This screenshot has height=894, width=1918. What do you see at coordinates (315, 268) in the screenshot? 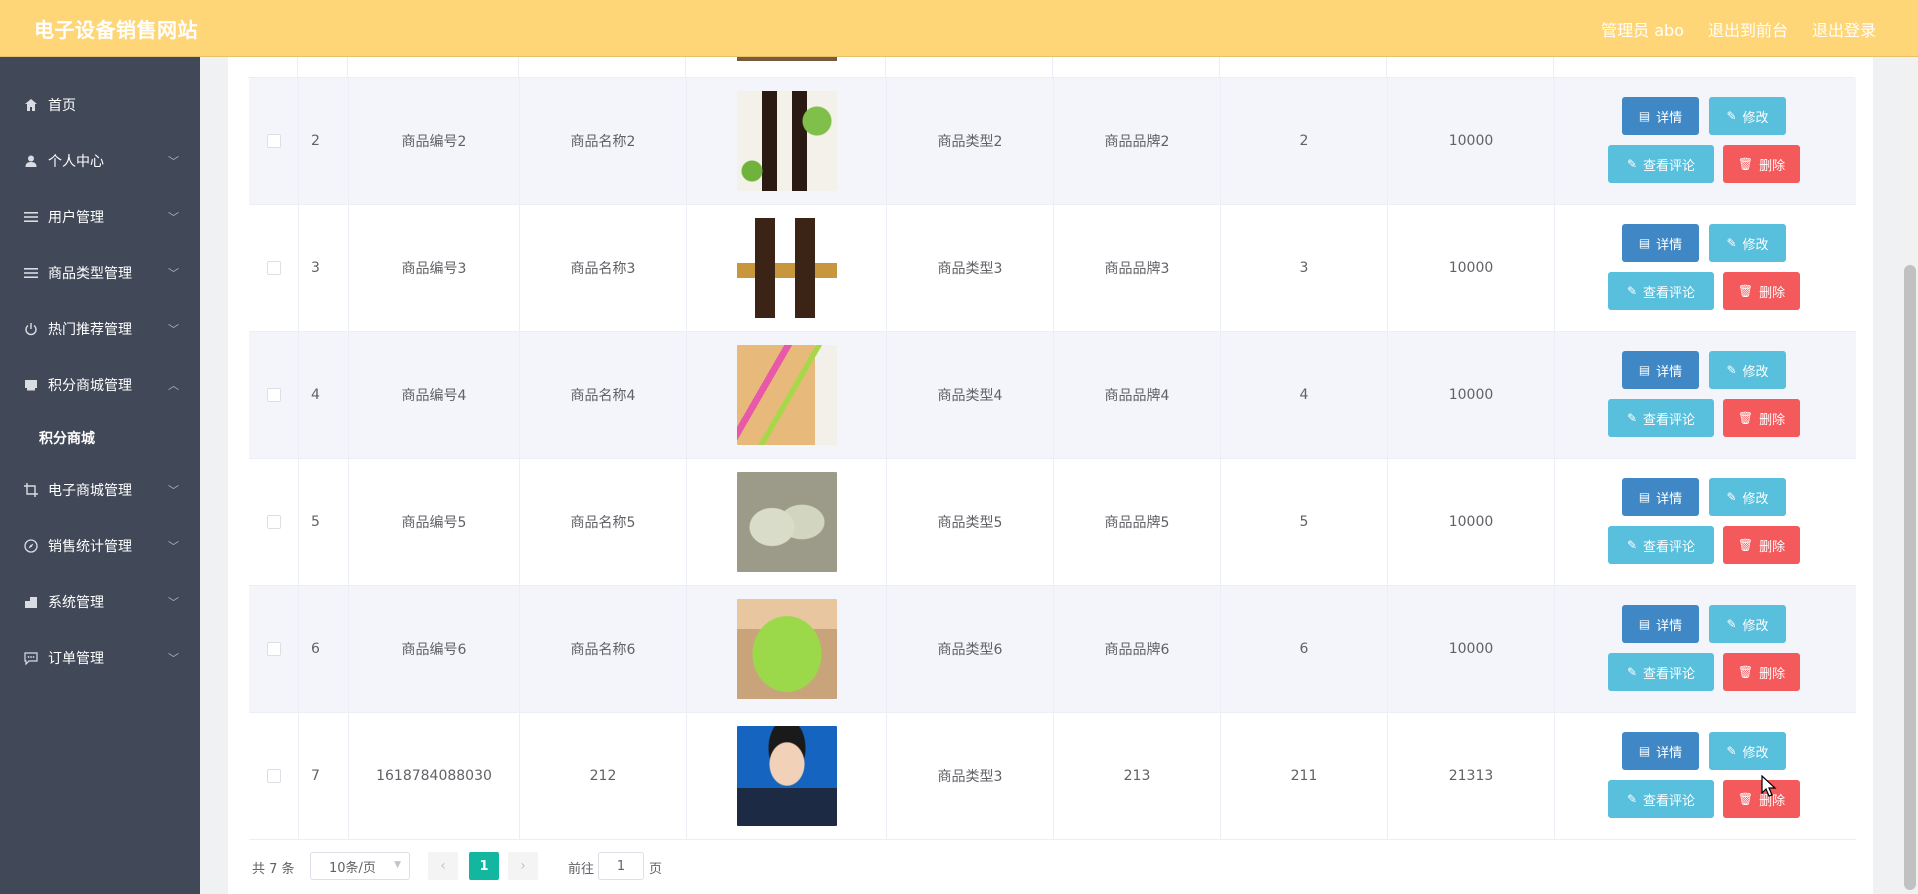
I see `row-index: 3` at bounding box center [315, 268].